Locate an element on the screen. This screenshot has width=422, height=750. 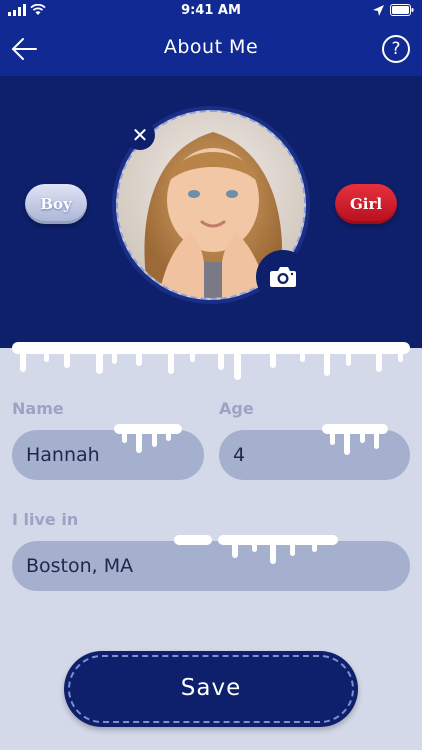
drip-divider is located at coordinates (211, 361).